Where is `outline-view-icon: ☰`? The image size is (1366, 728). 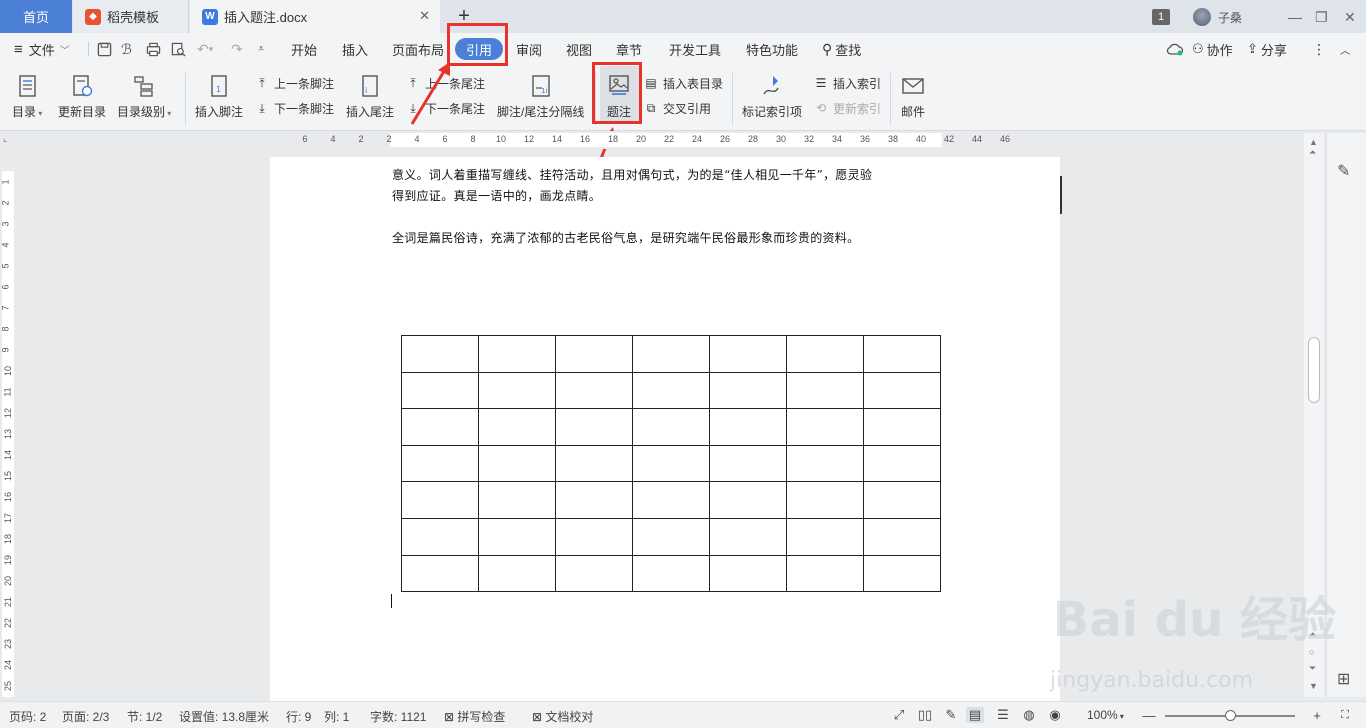 outline-view-icon: ☰ is located at coordinates (1003, 715).